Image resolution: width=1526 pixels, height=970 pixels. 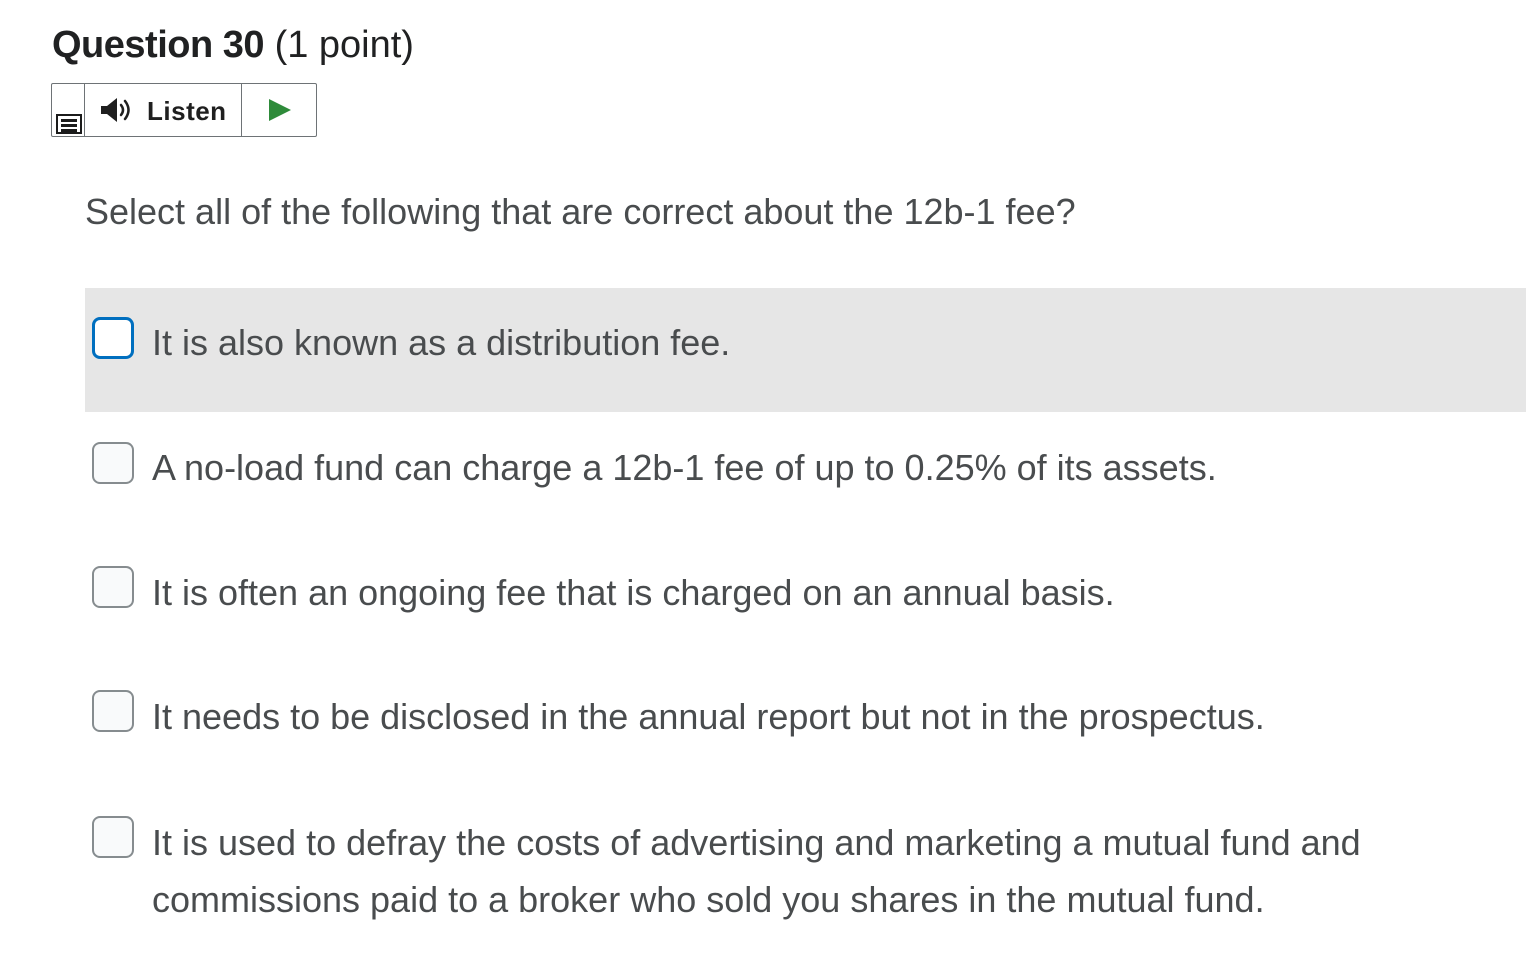 What do you see at coordinates (115, 110) in the screenshot?
I see `speaker-icon` at bounding box center [115, 110].